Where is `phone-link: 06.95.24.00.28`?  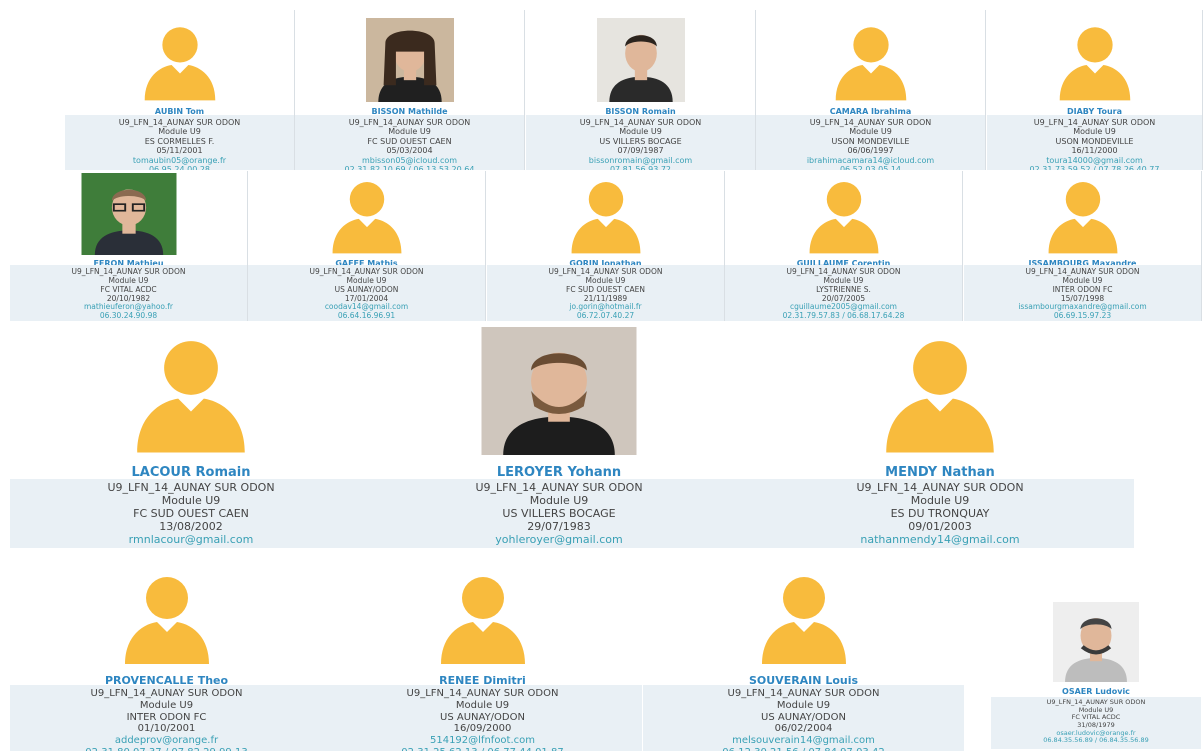
phone-link: 06.95.24.00.28 is located at coordinates (179, 167).